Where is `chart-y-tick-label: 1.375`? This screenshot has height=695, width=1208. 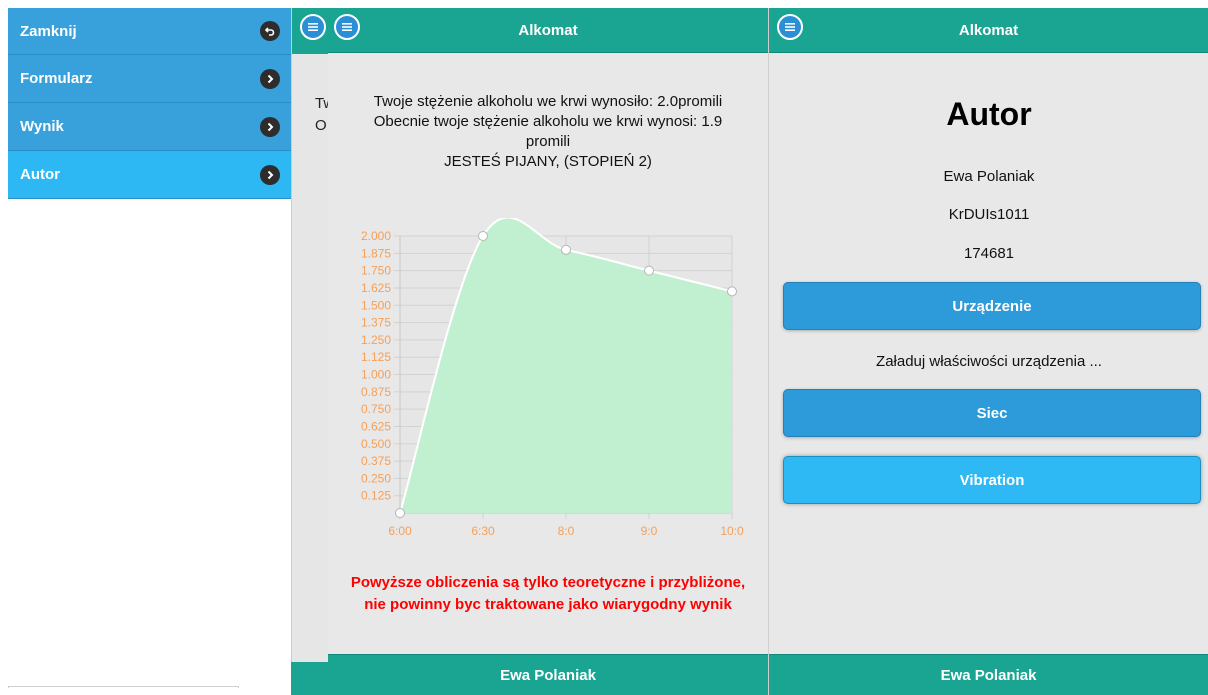
chart-y-tick-label: 1.375 is located at coordinates (376, 323).